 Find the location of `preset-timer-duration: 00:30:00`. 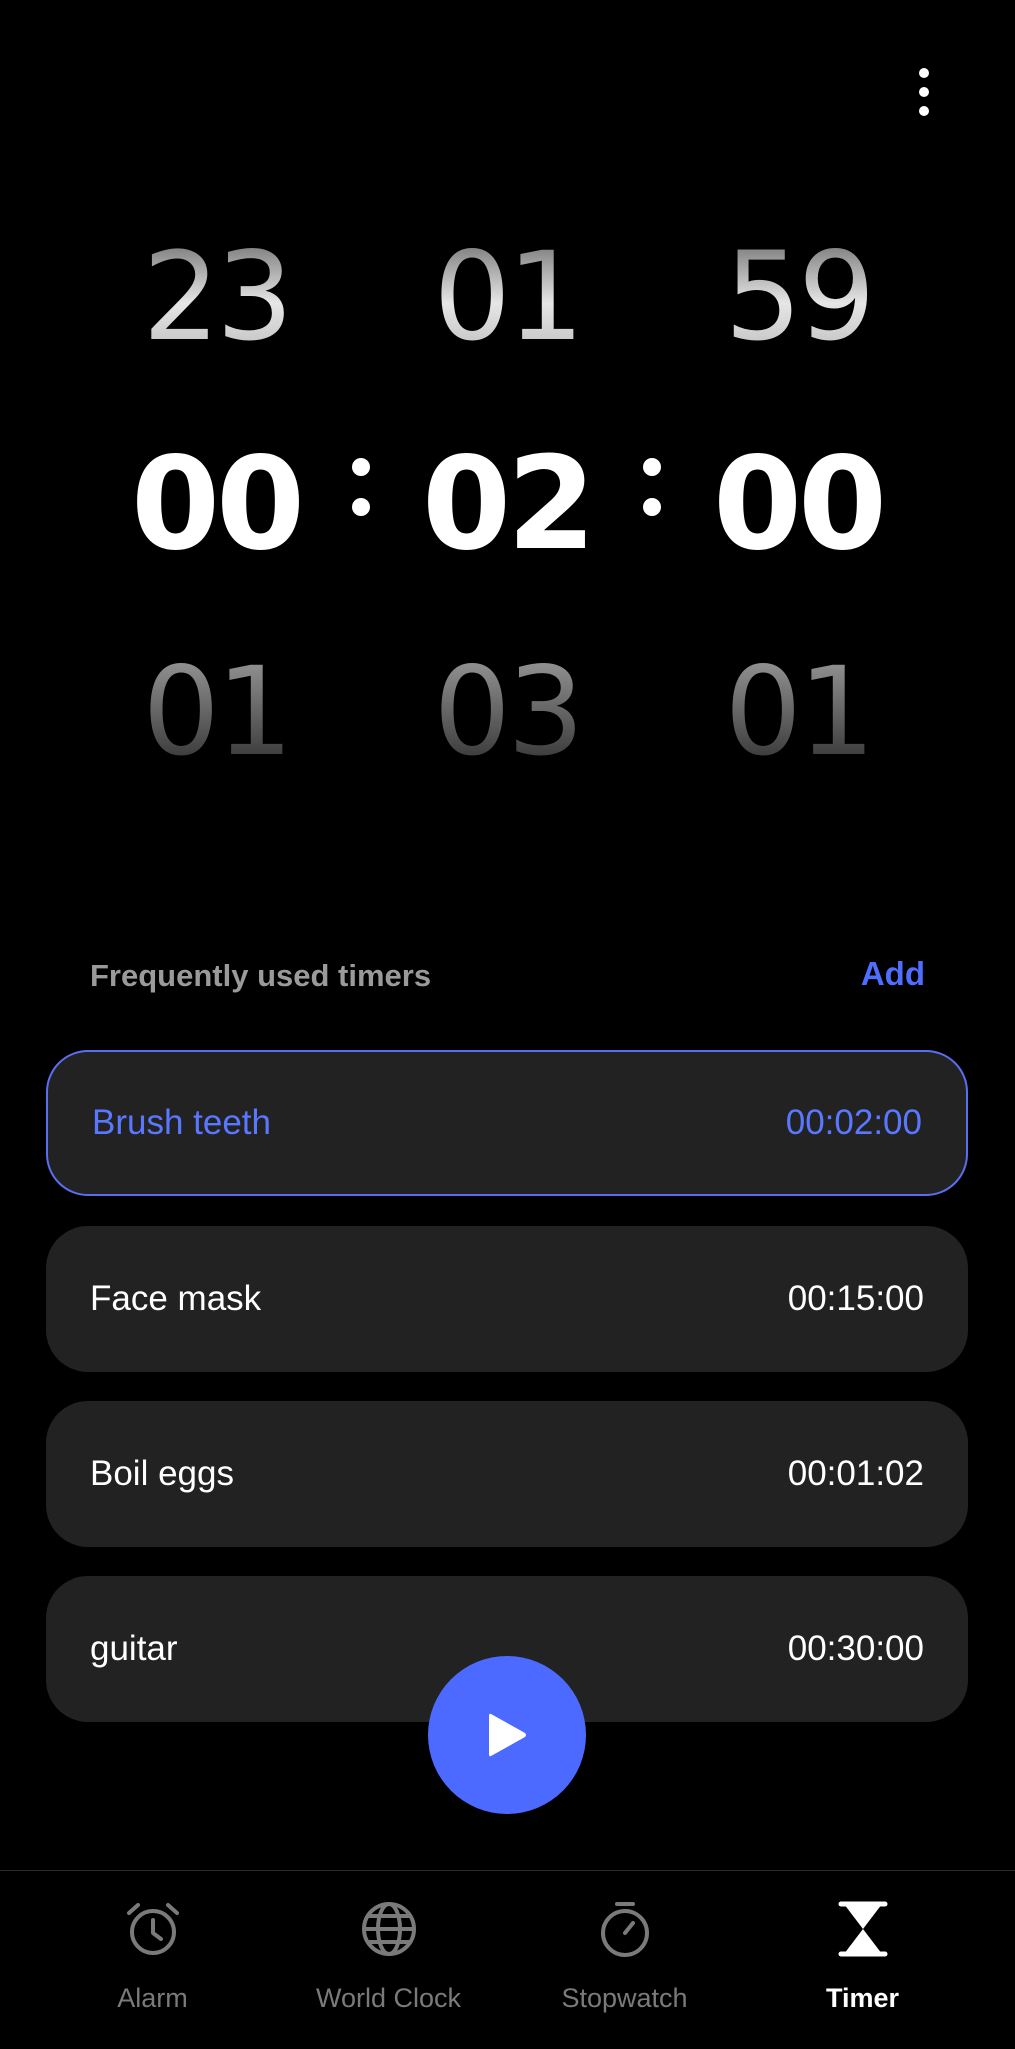

preset-timer-duration: 00:30:00 is located at coordinates (855, 1648).